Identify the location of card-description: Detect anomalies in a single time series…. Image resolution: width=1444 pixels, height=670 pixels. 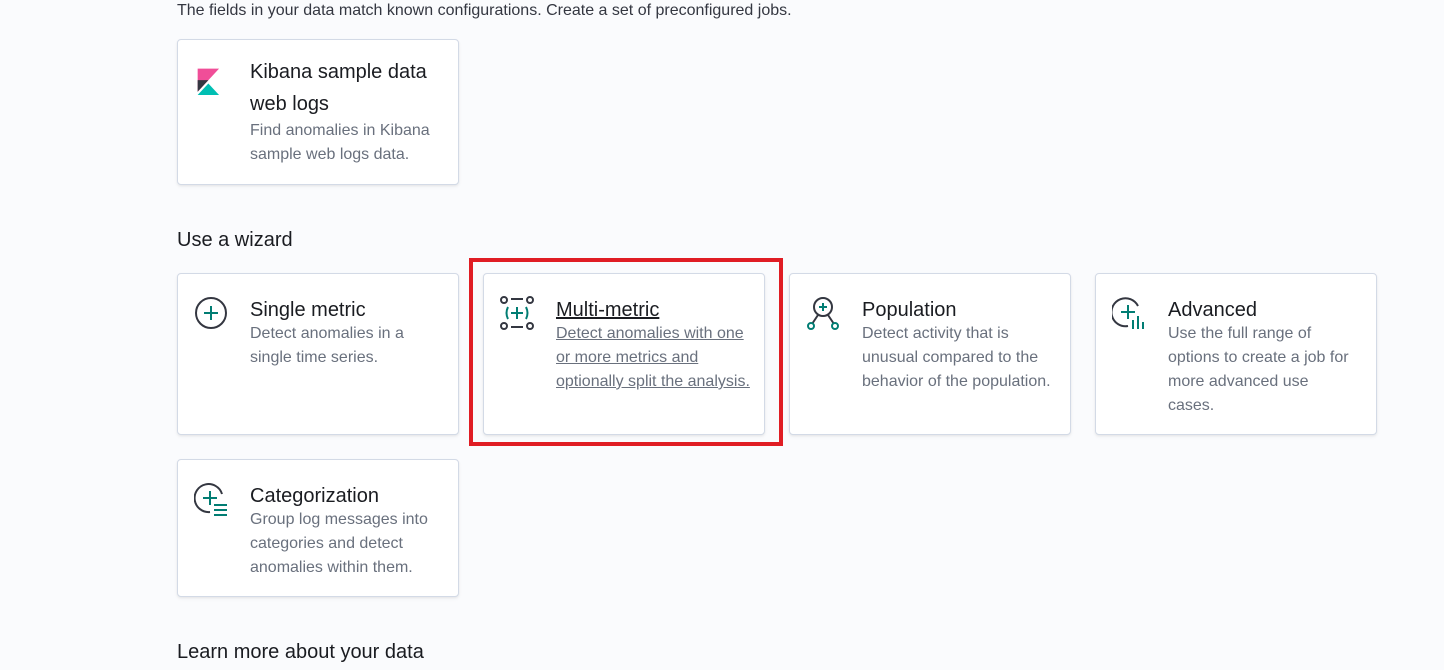
(327, 345).